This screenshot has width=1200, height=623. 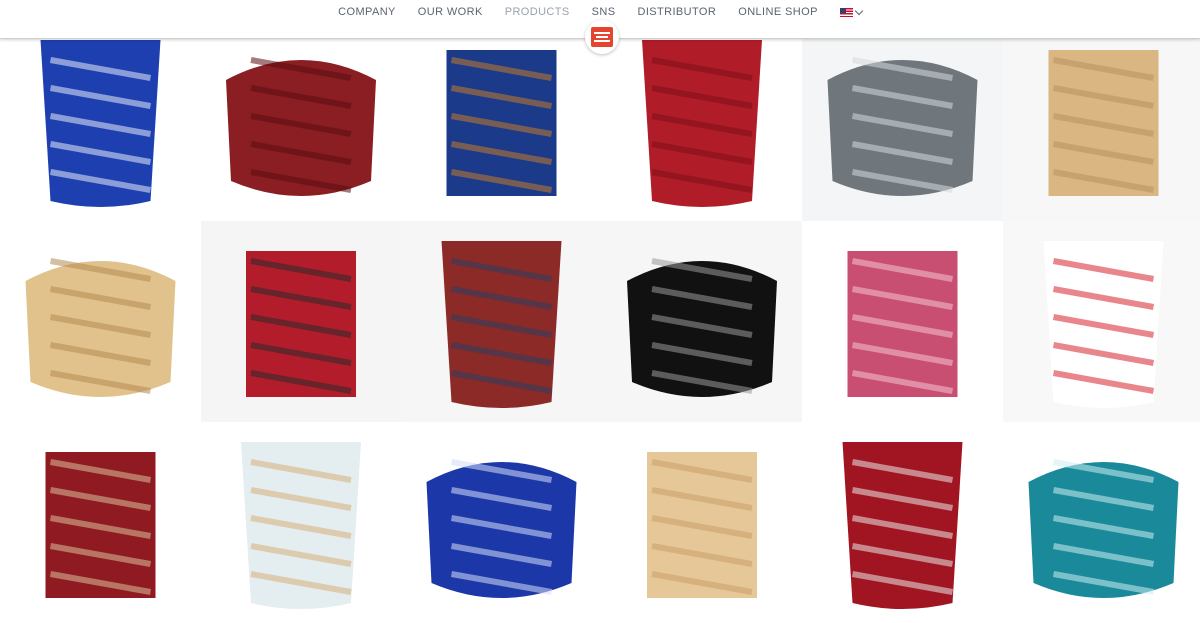 I want to click on product-tile-lacquer-tin-cup-with-box, so click(x=100, y=522).